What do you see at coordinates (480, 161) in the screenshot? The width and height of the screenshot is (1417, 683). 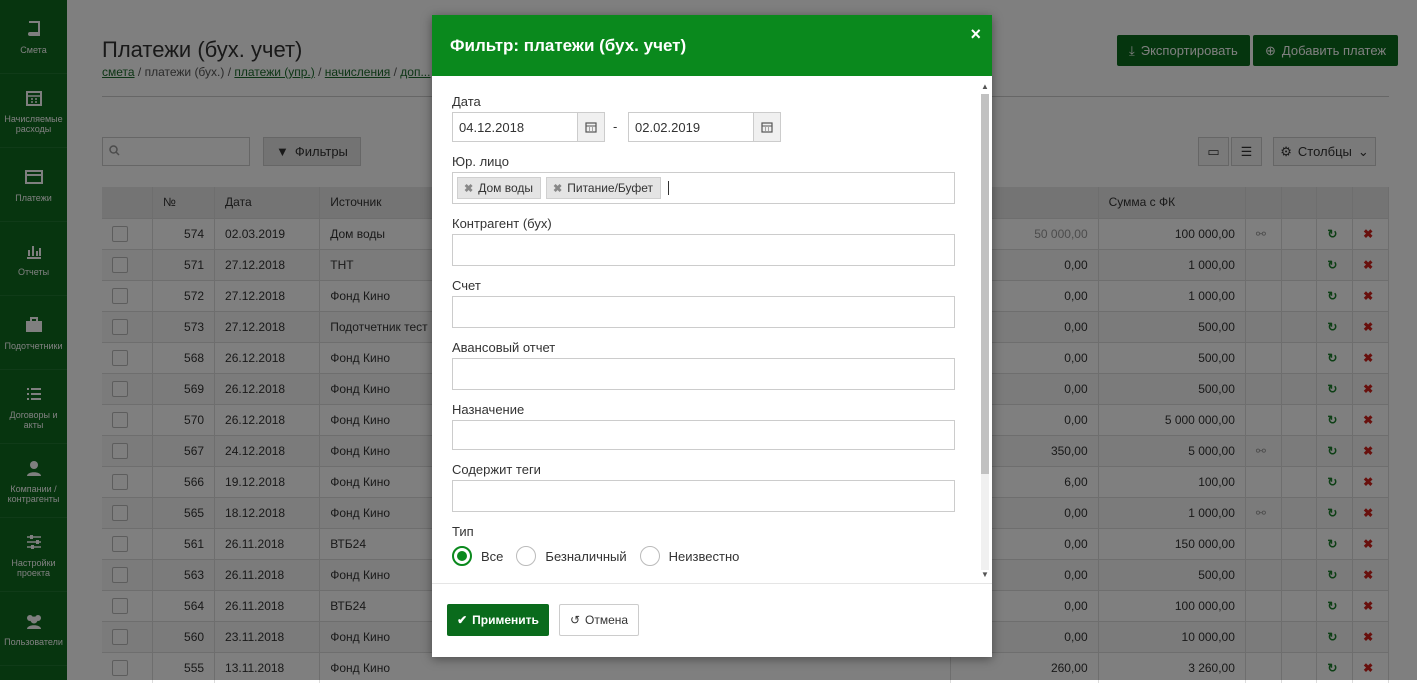 I see `legal-entity-label: Юр. лицо` at bounding box center [480, 161].